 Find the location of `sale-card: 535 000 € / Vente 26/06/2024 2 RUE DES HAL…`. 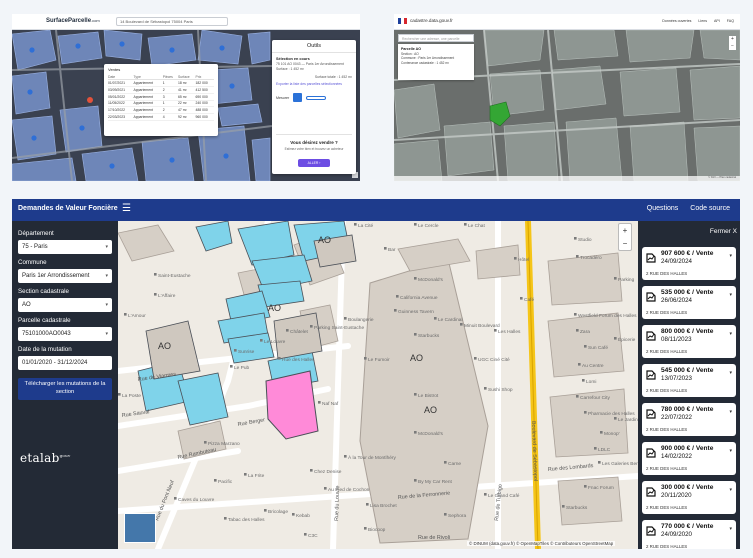

sale-card: 535 000 € / Vente 26/06/2024 2 RUE DES HAL… is located at coordinates (689, 302).